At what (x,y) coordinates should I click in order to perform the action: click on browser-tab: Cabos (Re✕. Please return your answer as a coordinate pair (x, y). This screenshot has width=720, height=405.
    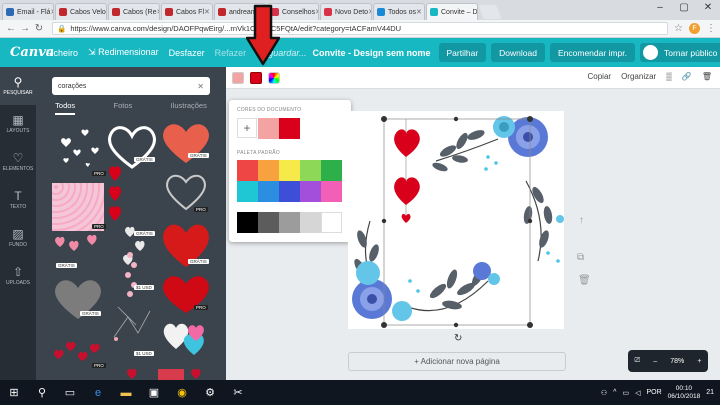
    Looking at the image, I should click on (134, 11).